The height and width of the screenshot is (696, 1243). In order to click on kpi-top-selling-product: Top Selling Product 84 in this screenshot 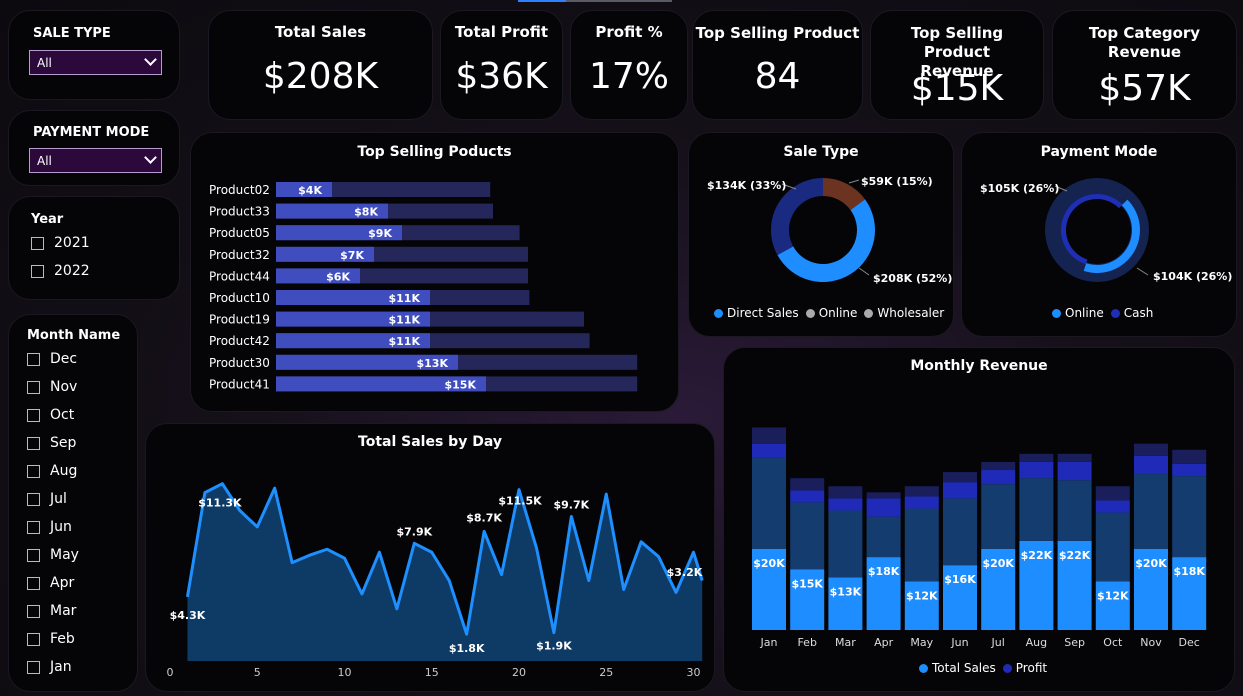, I will do `click(777, 65)`.